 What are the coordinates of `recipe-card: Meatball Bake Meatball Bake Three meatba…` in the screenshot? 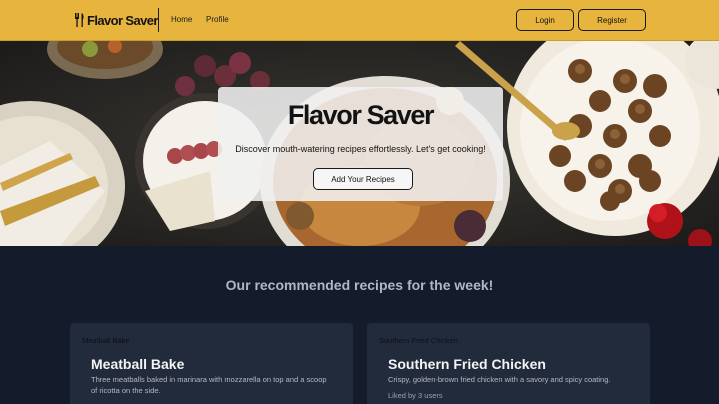 It's located at (211, 363).